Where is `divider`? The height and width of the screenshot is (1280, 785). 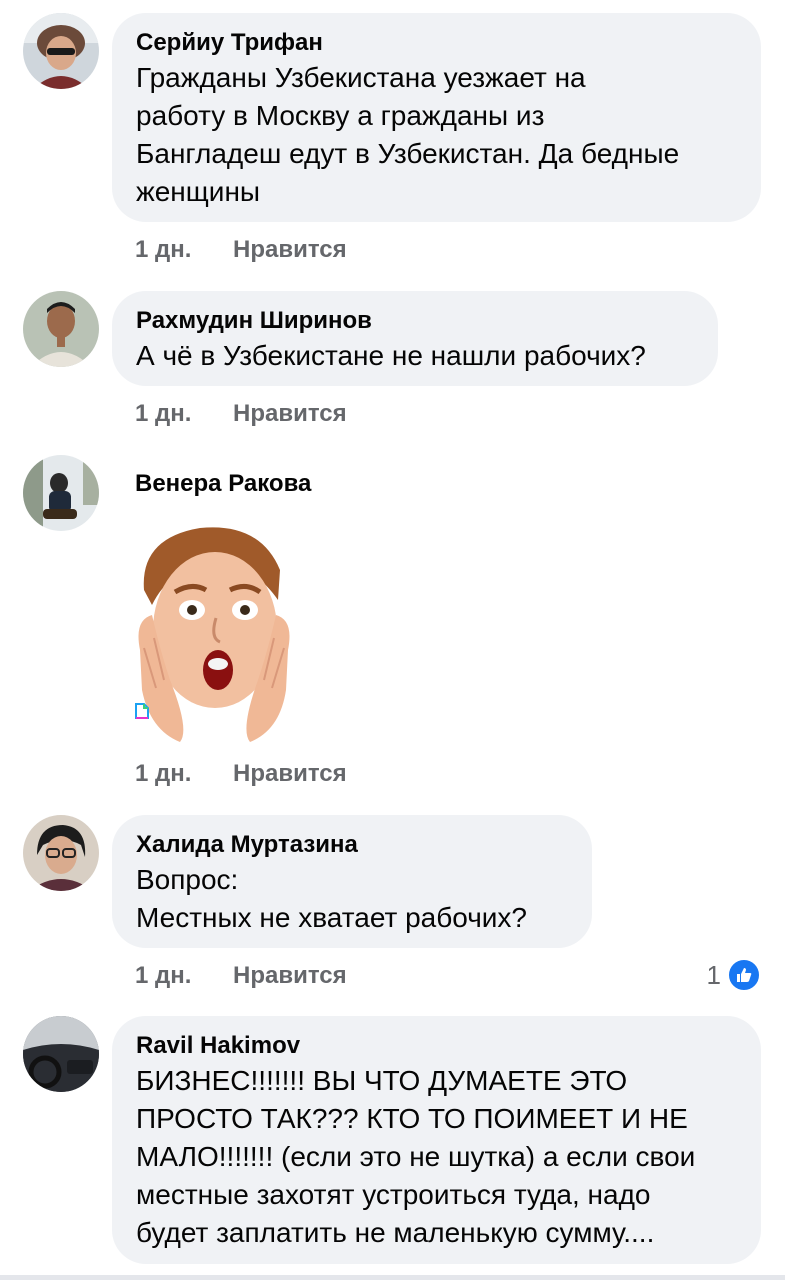
divider is located at coordinates (392, 1277).